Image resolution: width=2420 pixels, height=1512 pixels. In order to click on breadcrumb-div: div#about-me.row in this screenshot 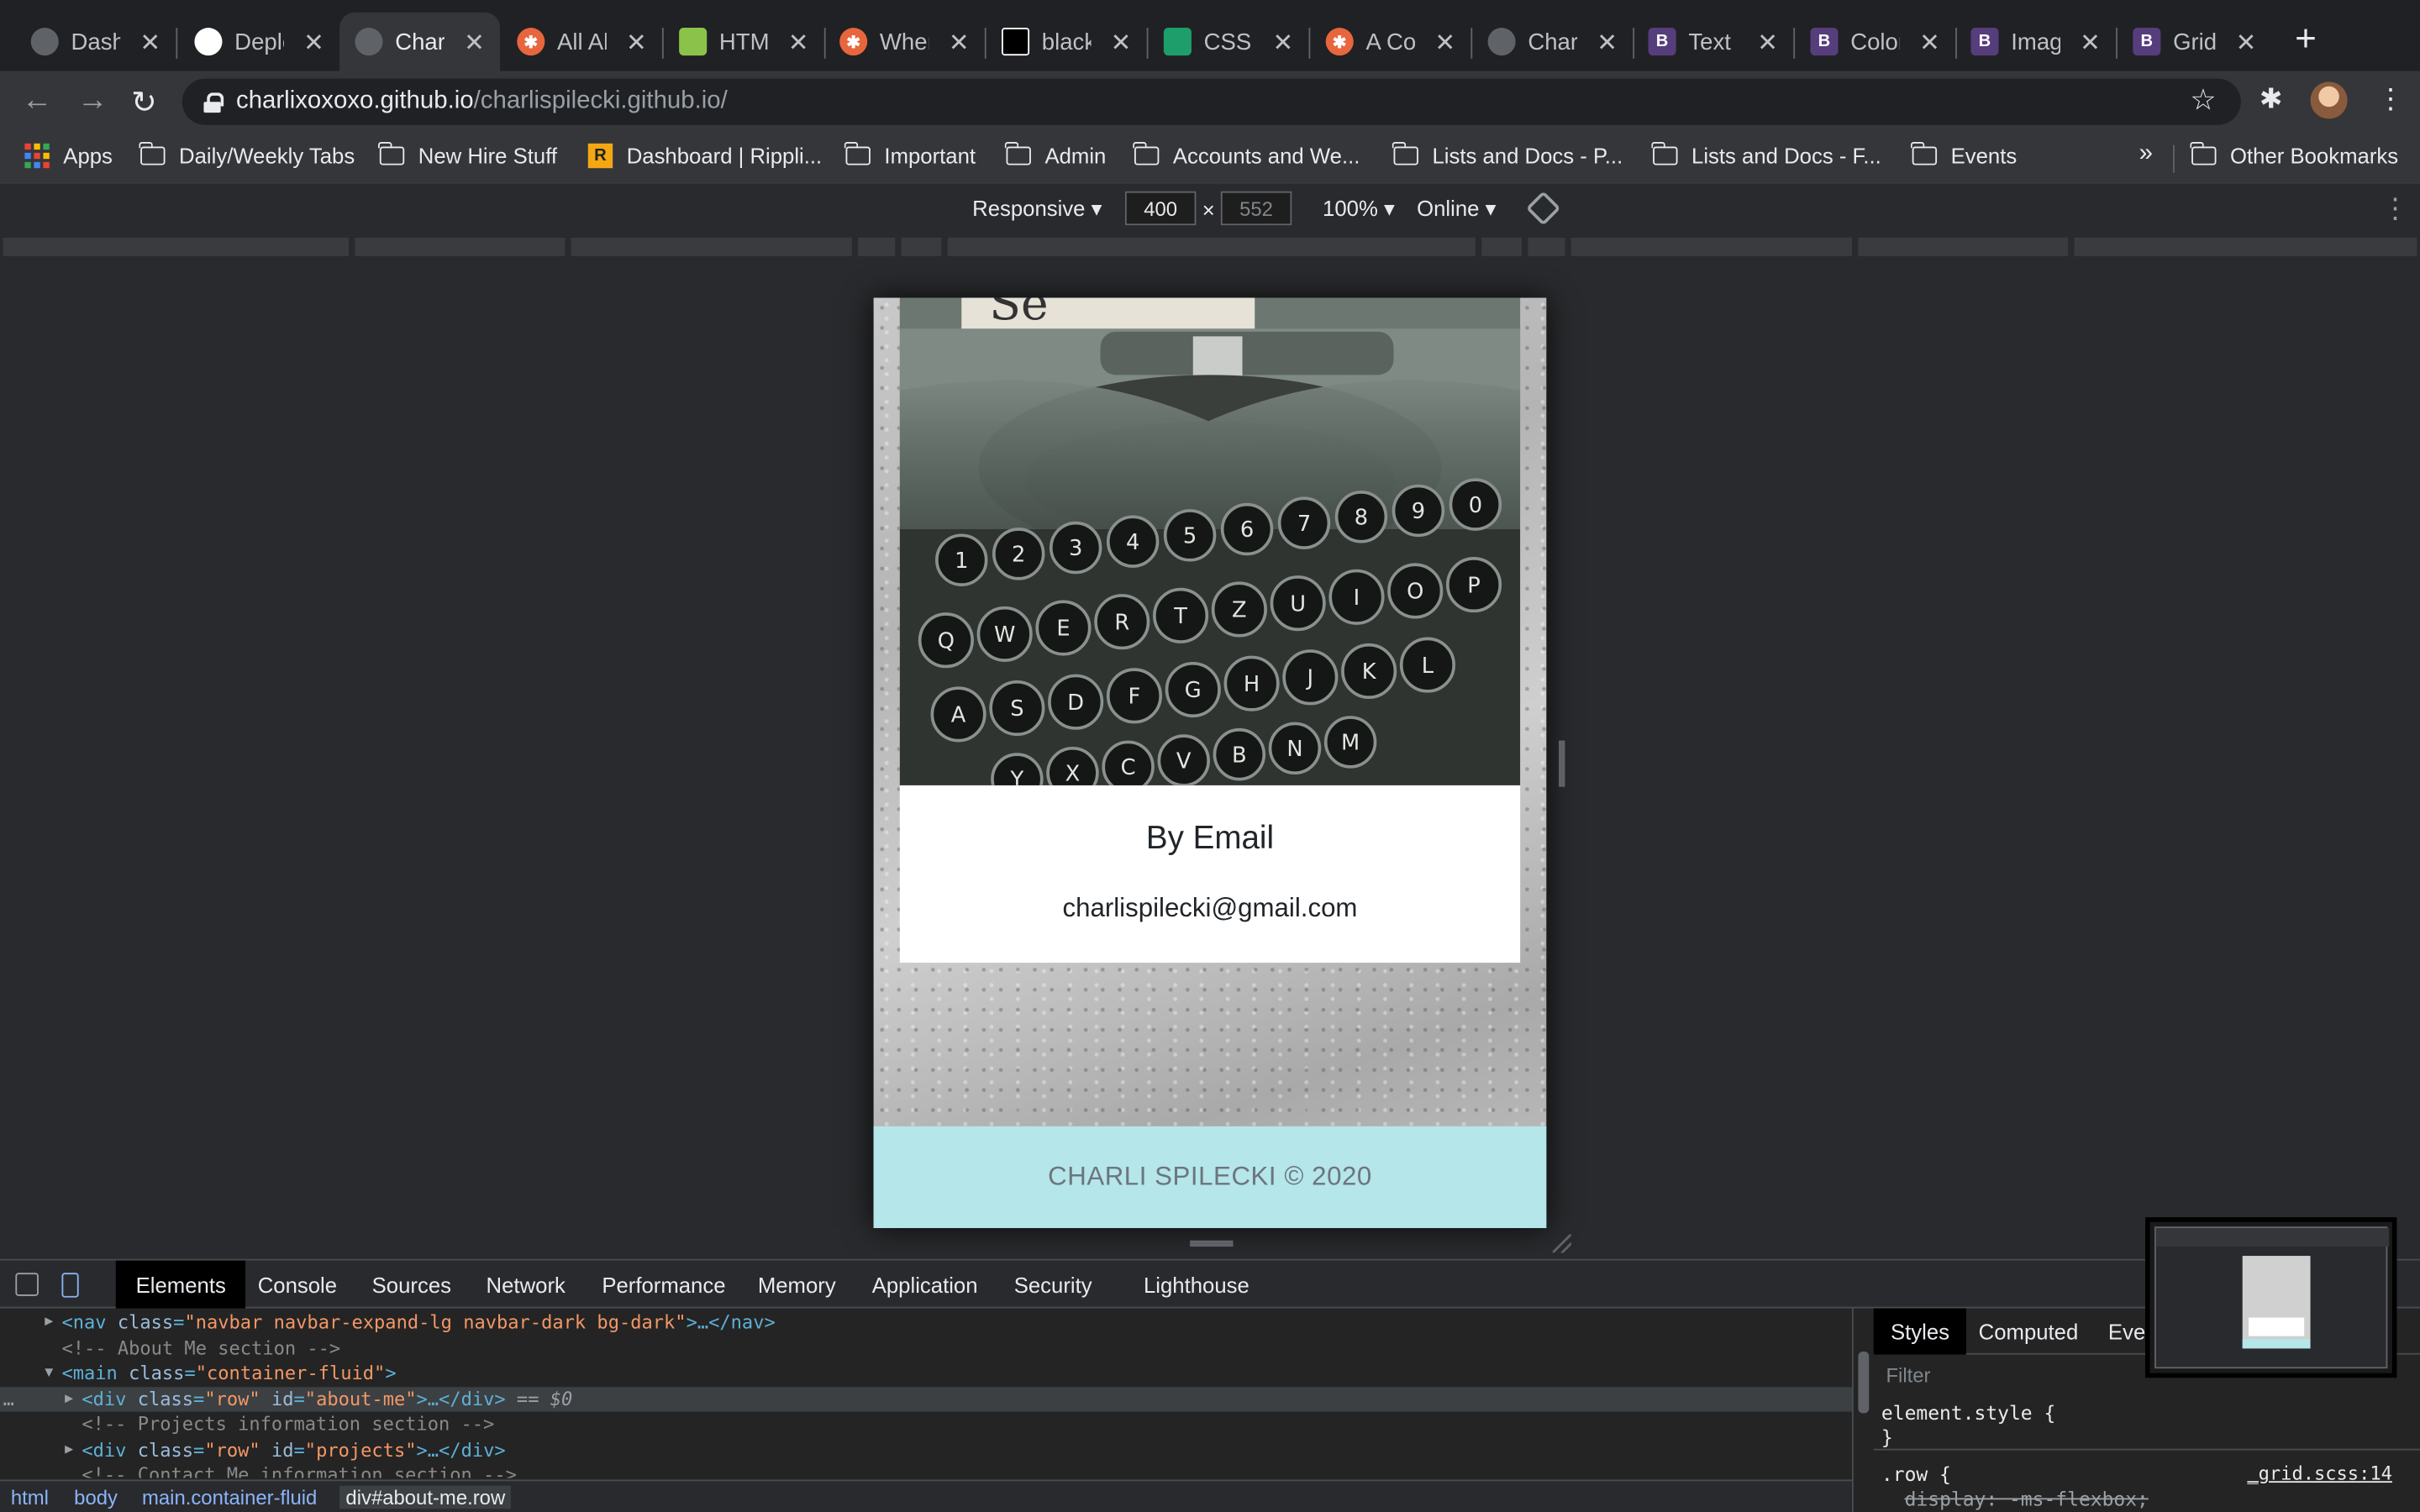, I will do `click(426, 1497)`.